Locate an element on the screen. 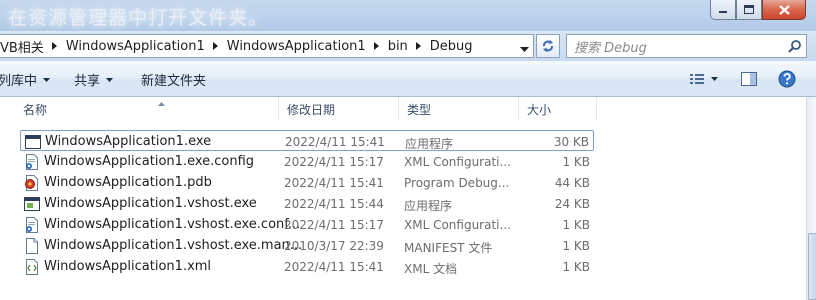 The width and height of the screenshot is (816, 300). file-date: 2010/3/17 22:39 is located at coordinates (334, 246).